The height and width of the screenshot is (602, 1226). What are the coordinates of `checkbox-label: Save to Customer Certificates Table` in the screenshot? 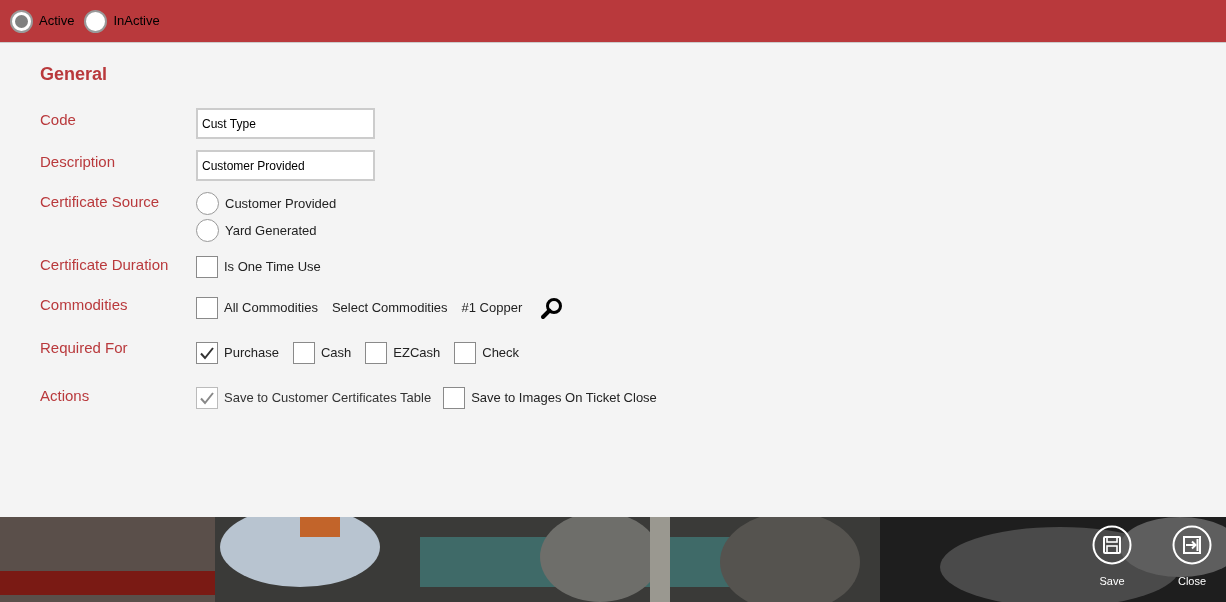 It's located at (328, 398).